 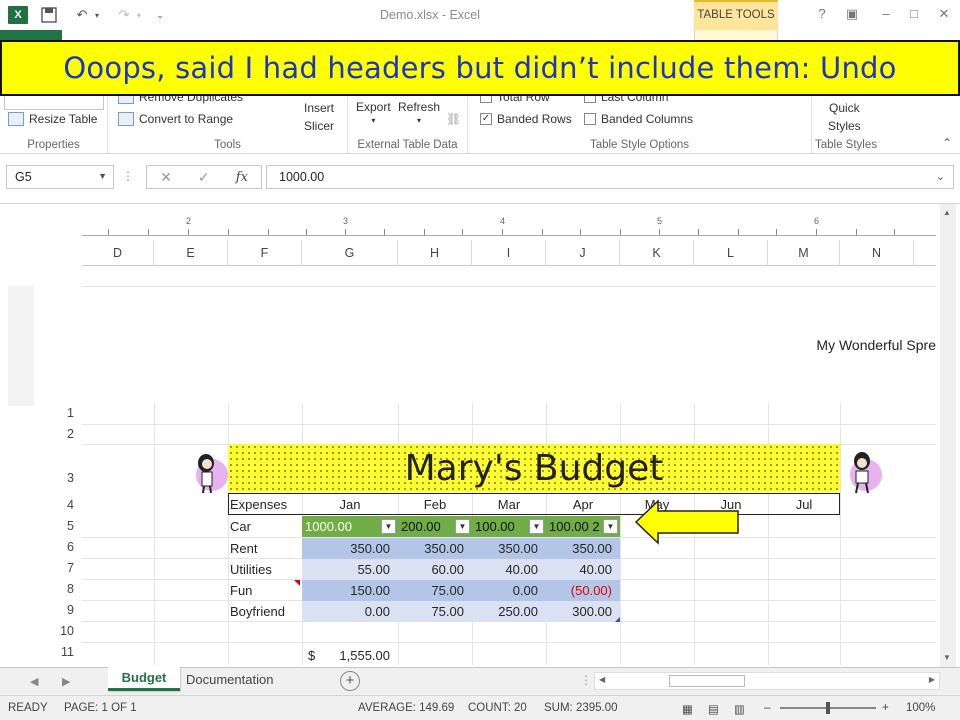 I want to click on row-header: 7, so click(x=58, y=568).